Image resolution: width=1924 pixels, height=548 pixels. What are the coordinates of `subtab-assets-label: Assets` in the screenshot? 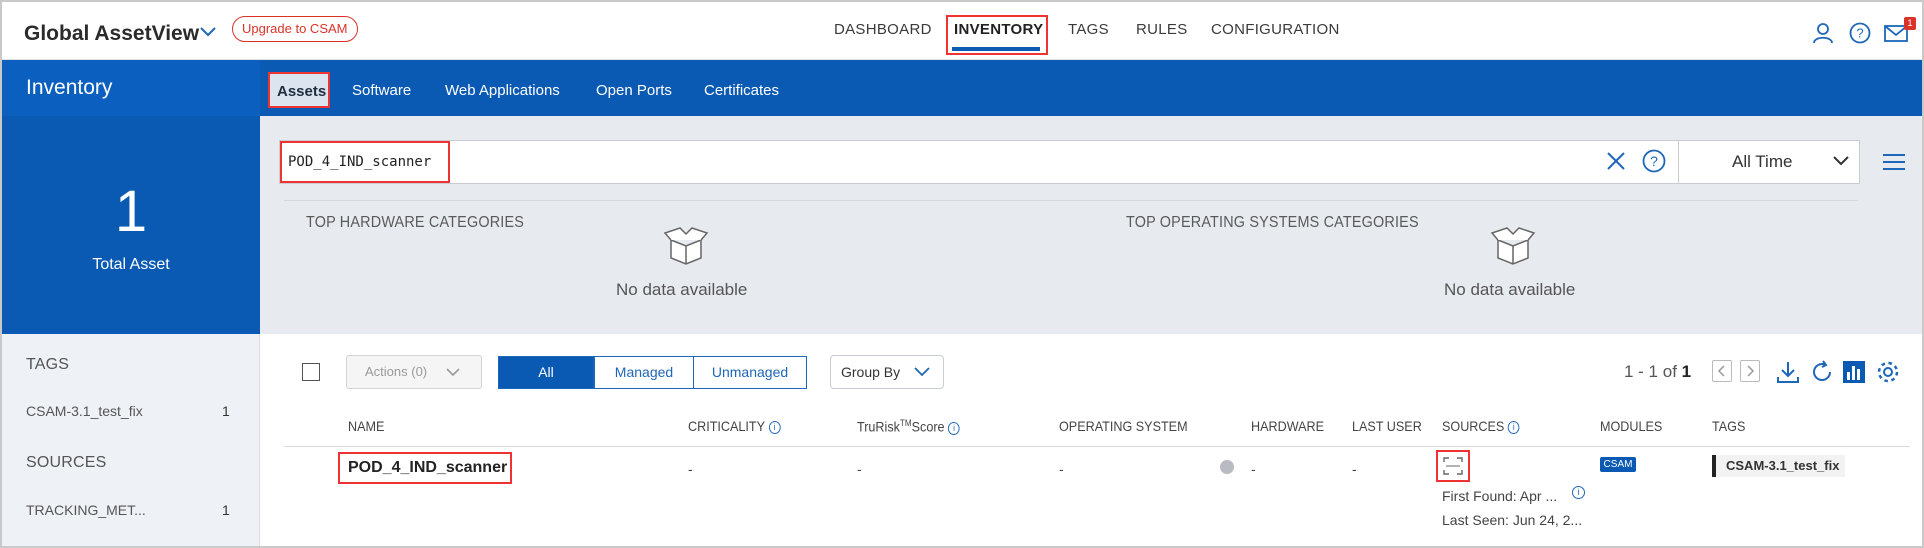 It's located at (302, 91).